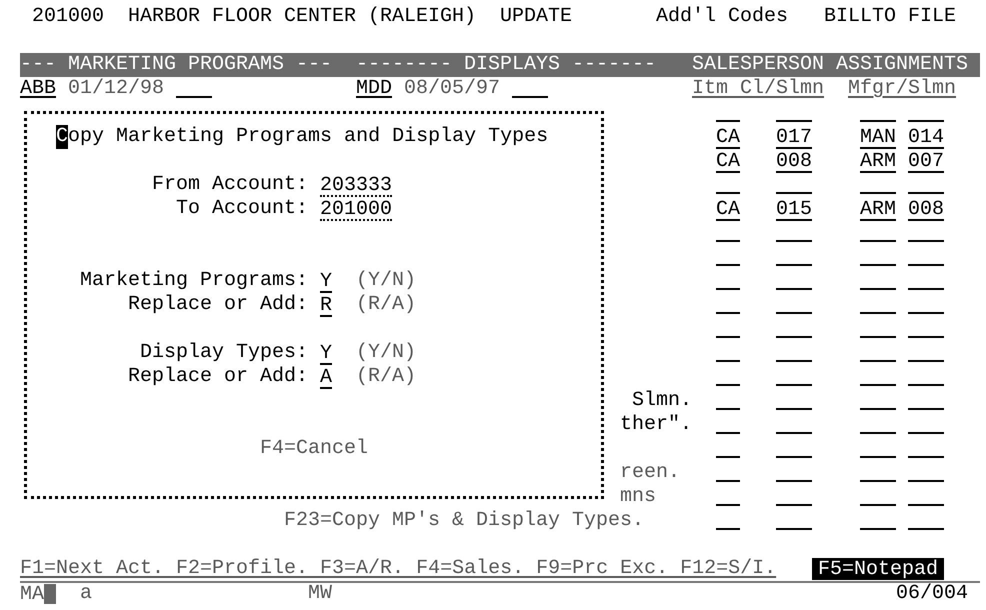 The width and height of the screenshot is (986, 610). I want to click on choice-field: A, so click(326, 377).